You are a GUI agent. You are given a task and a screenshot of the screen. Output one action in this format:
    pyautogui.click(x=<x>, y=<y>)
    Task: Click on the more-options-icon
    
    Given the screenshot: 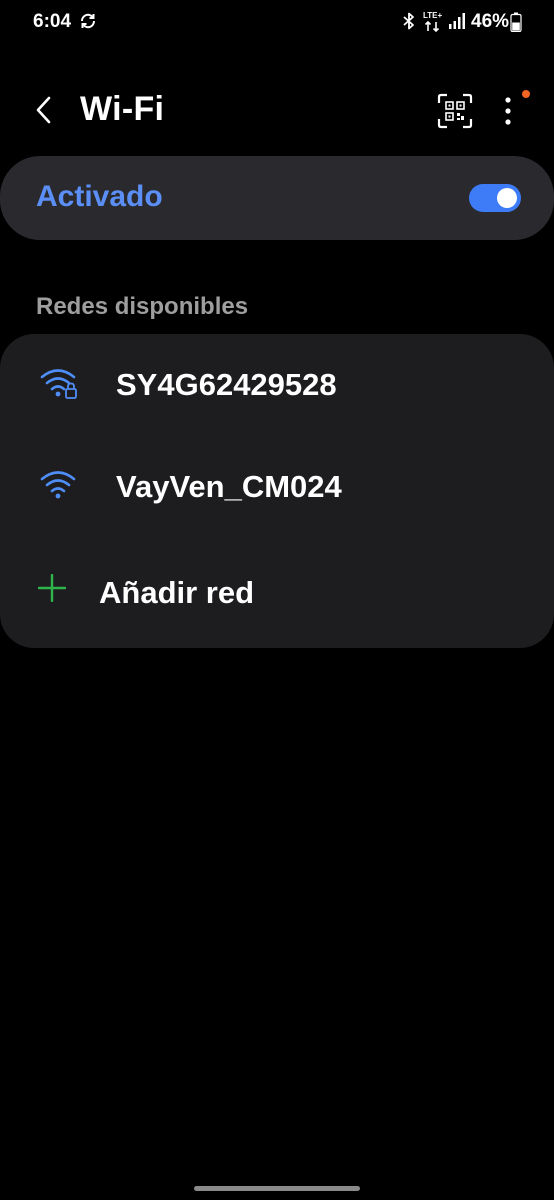 What is the action you would take?
    pyautogui.click(x=508, y=111)
    